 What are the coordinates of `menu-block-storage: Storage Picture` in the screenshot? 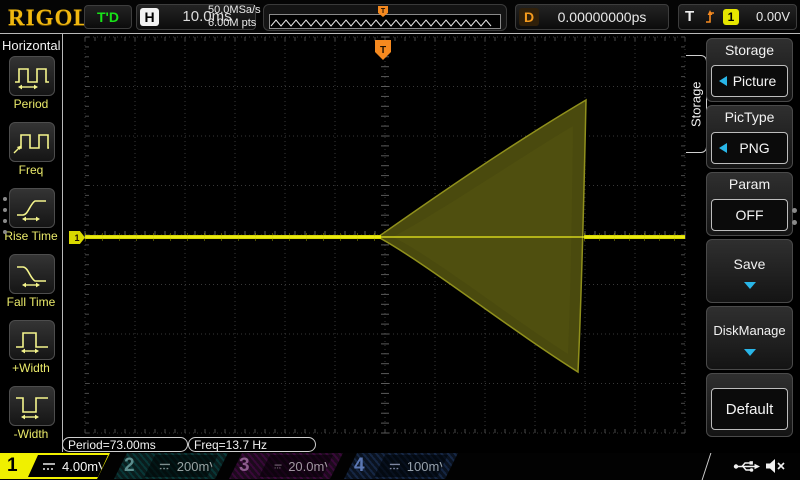 It's located at (749, 70).